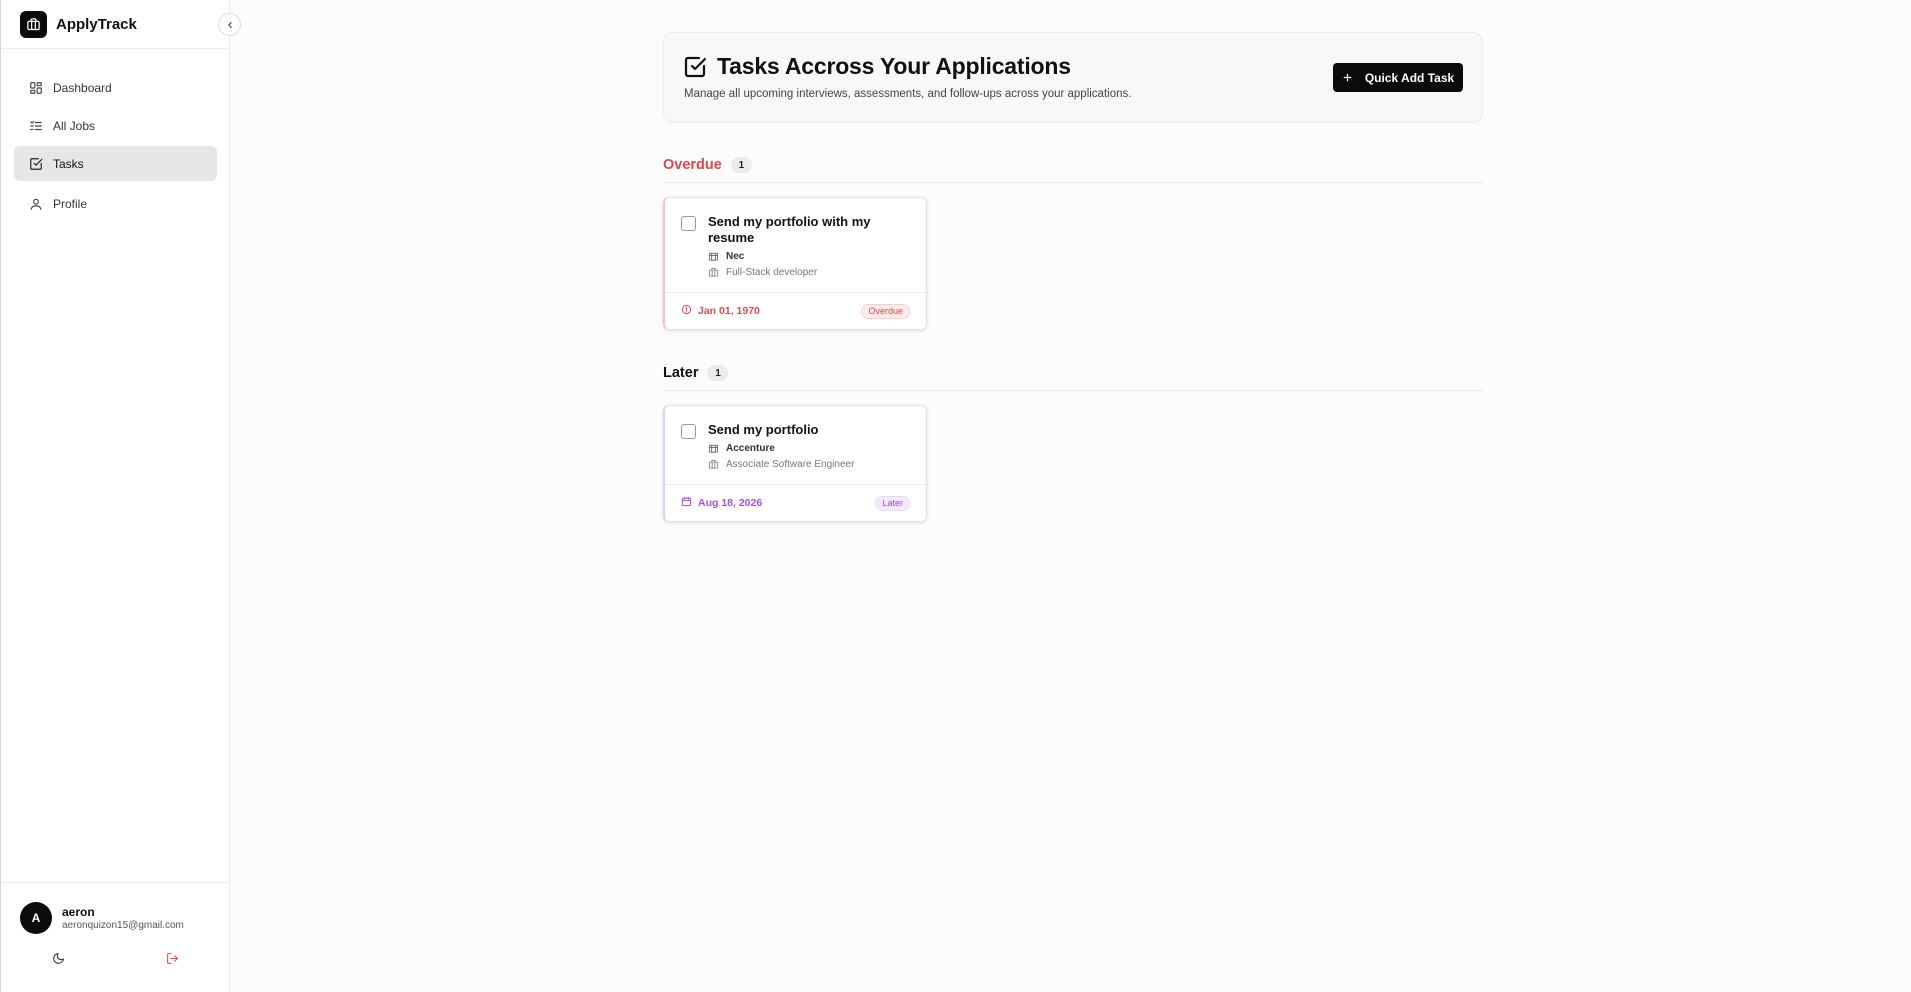 This screenshot has width=1911, height=992. I want to click on quick-add-label: Quick Add Task, so click(1409, 77).